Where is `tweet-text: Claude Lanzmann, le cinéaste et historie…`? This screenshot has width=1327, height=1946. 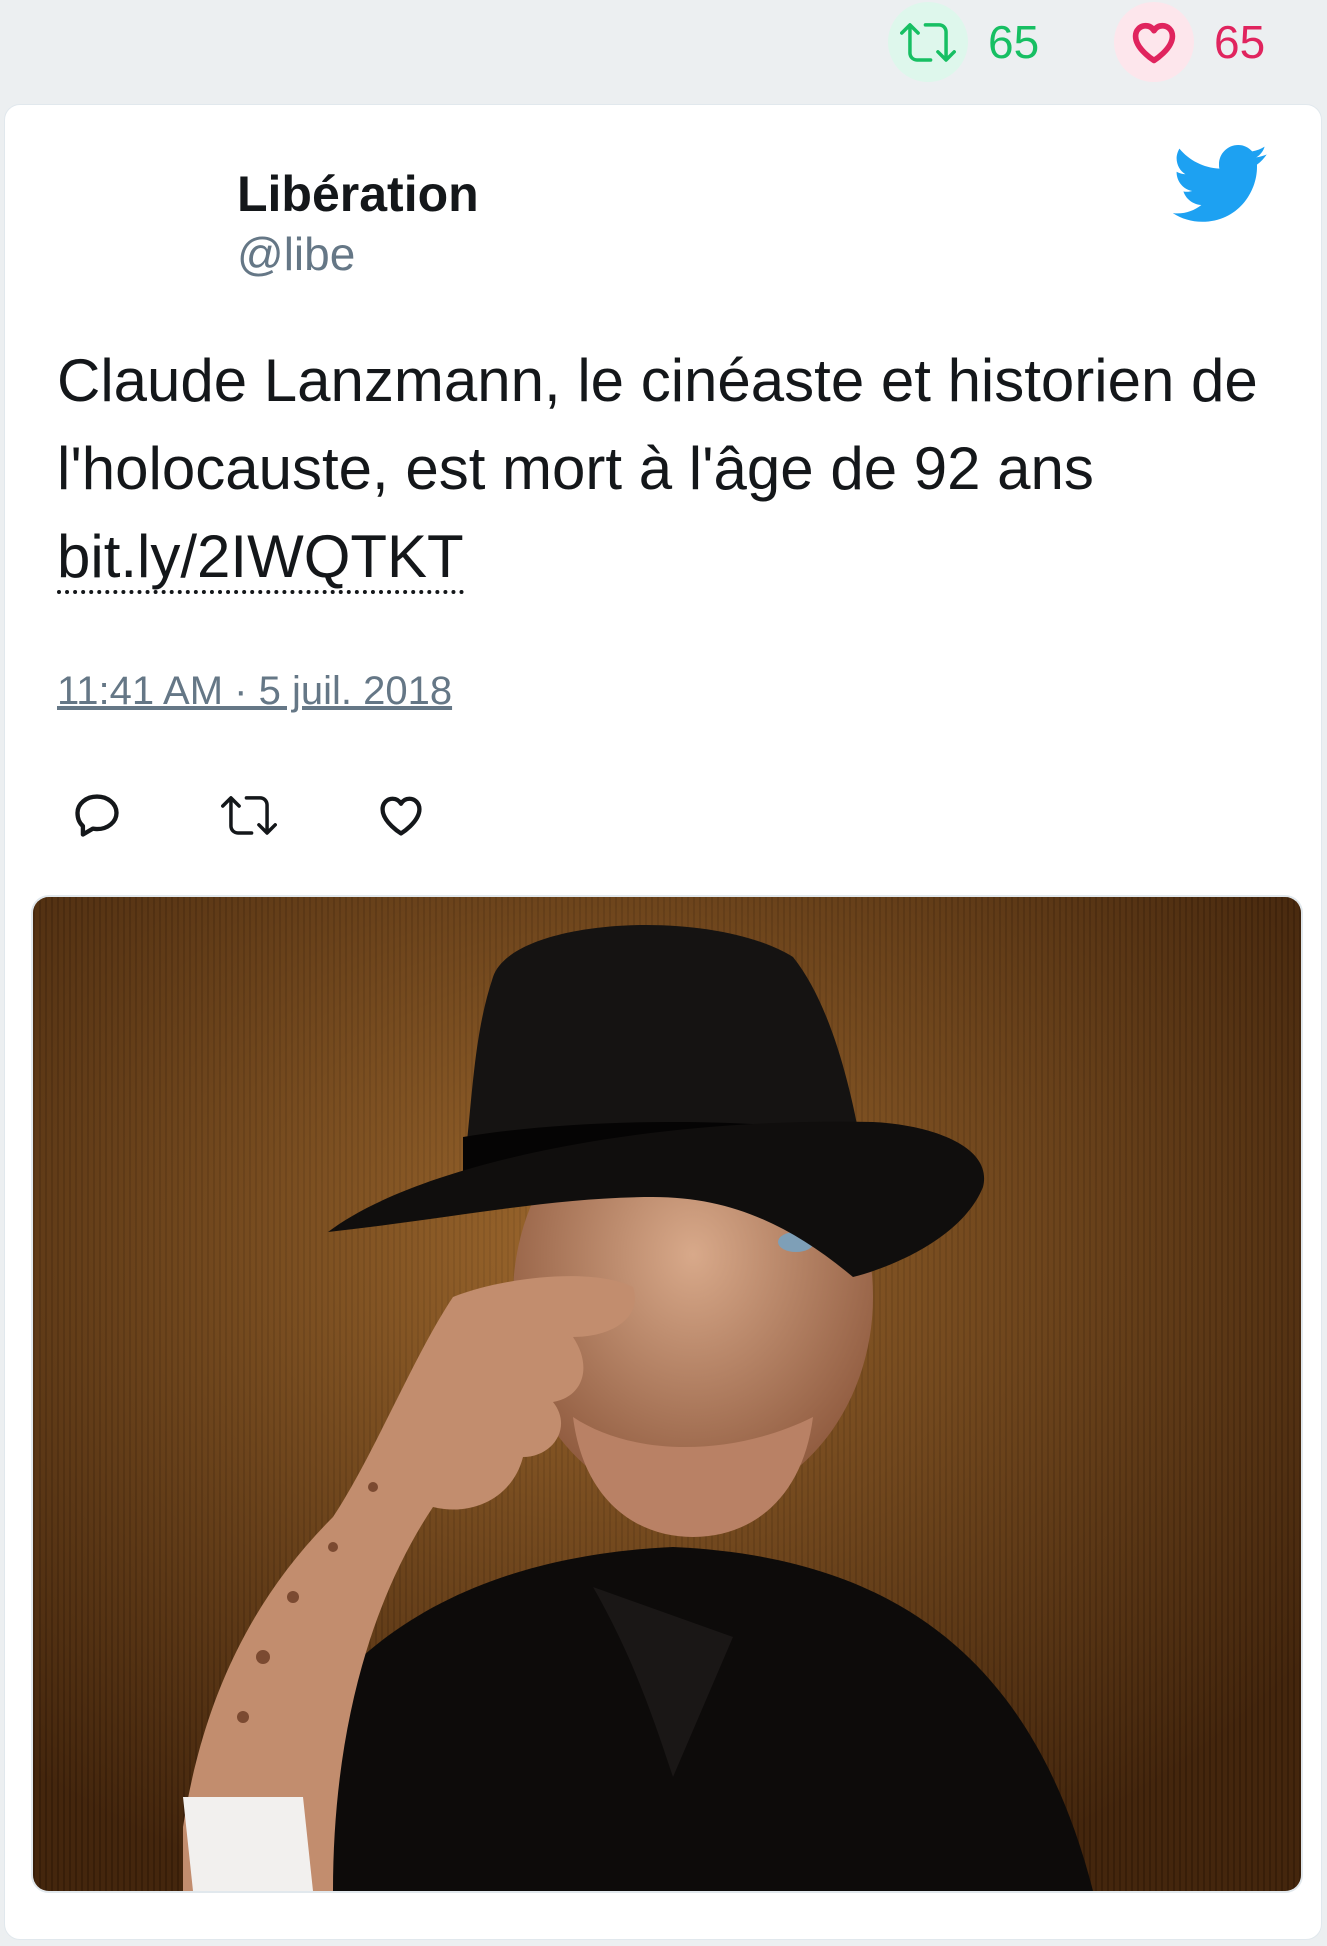
tweet-text: Claude Lanzmann, le cinéaste et historie… is located at coordinates (667, 469).